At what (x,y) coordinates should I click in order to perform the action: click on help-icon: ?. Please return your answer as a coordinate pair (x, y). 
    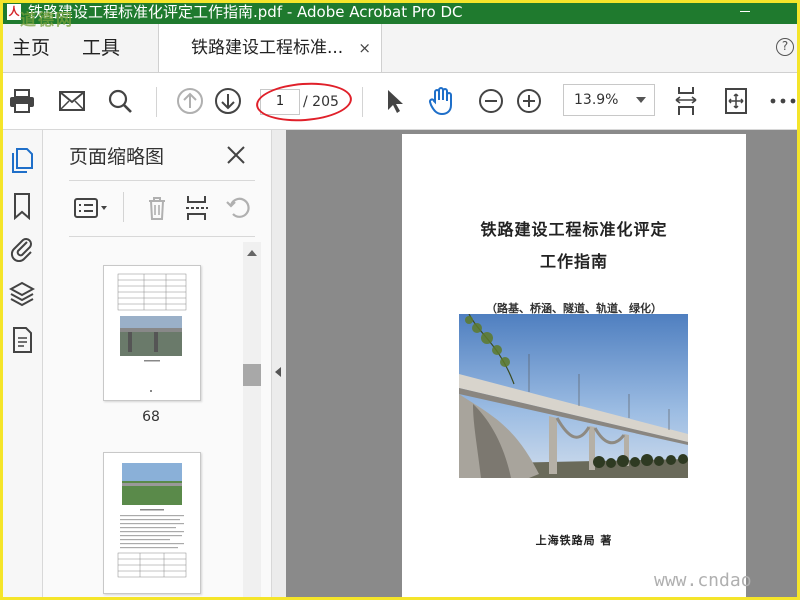
    Looking at the image, I should click on (785, 47).